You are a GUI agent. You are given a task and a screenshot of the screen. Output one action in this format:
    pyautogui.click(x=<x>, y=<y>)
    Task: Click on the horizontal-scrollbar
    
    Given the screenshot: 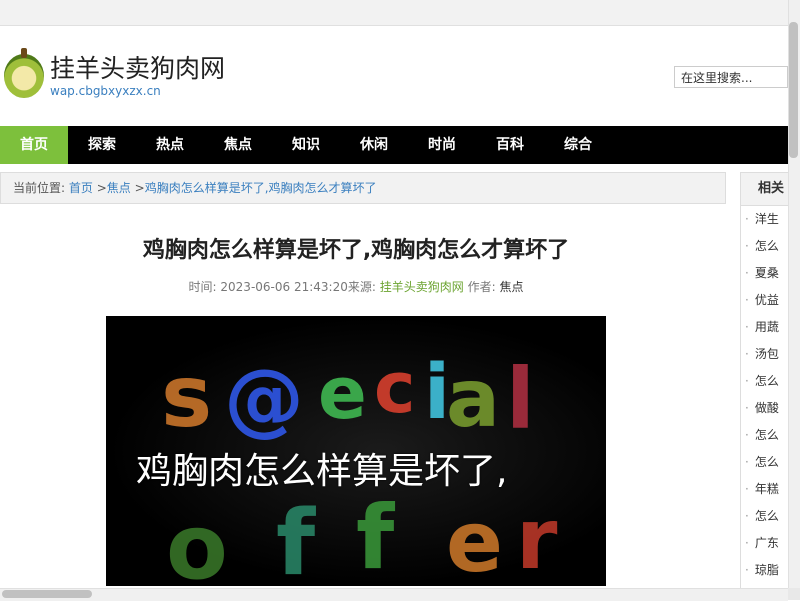 What is the action you would take?
    pyautogui.click(x=394, y=594)
    